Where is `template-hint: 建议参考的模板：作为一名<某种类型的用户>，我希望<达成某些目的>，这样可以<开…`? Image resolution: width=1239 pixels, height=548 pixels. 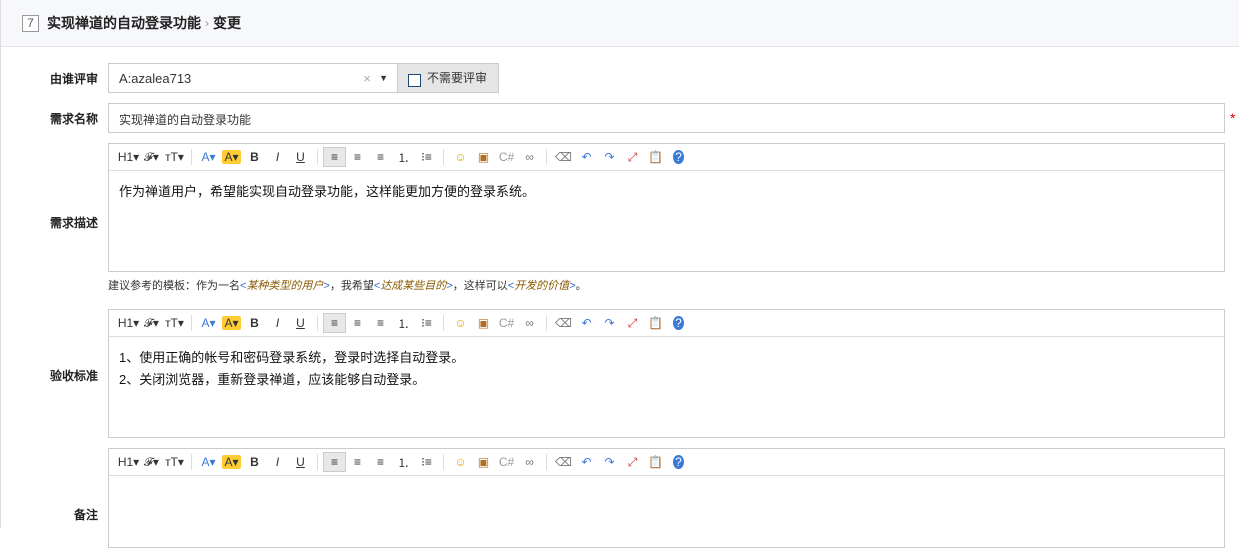
template-hint: 建议参考的模板：作为一名<某种类型的用户>，我希望<达成某些目的>，这样可以<开… is located at coordinates (347, 285).